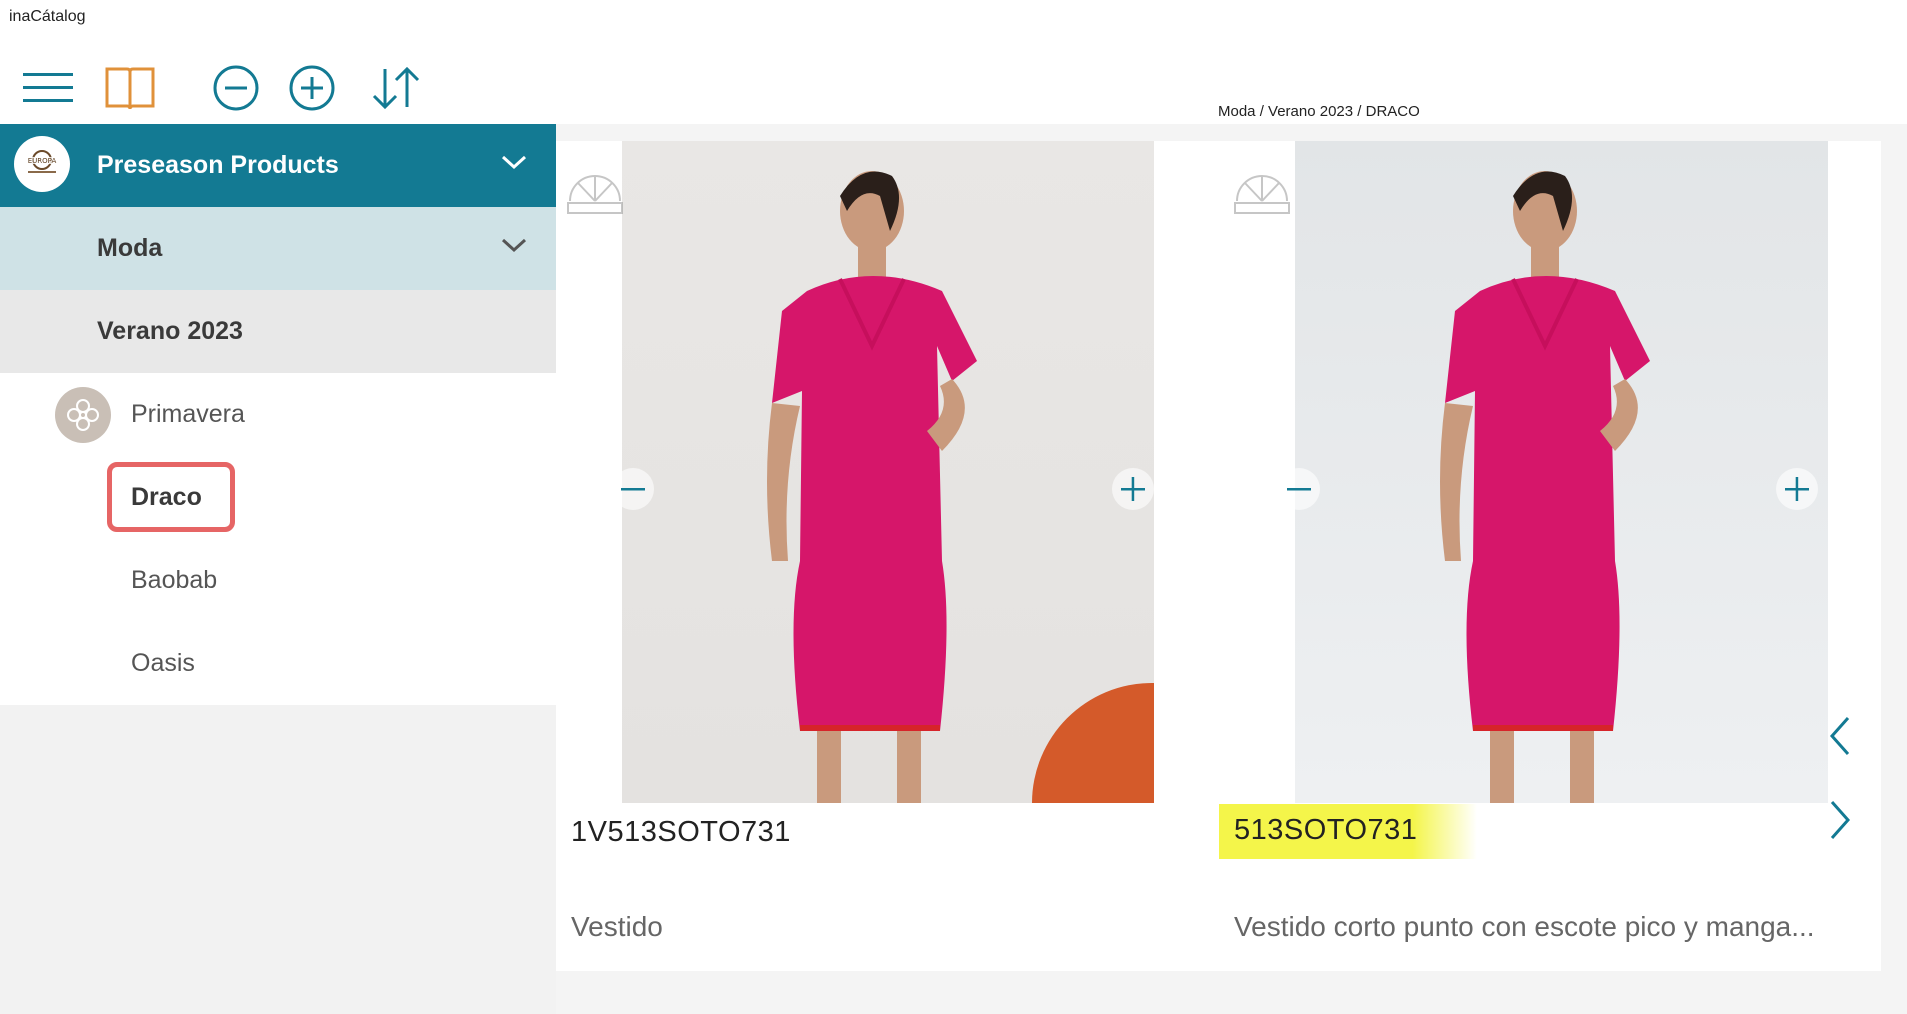  I want to click on nav-item-primavera: Primavera, so click(278, 414).